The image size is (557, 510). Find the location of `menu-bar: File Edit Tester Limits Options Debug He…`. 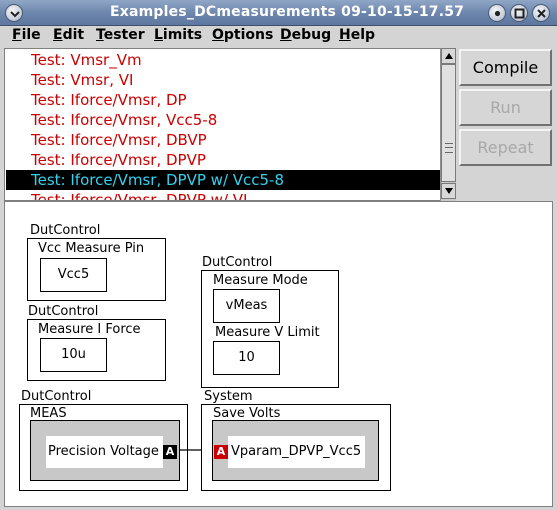

menu-bar: File Edit Tester Limits Options Debug He… is located at coordinates (278, 36).